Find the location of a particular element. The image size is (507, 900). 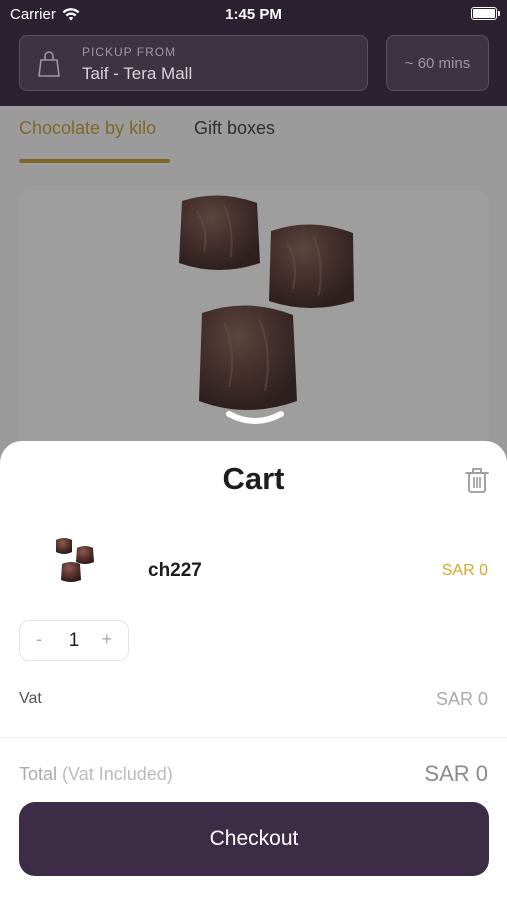

increase-quantity-button: + is located at coordinates (106, 639).